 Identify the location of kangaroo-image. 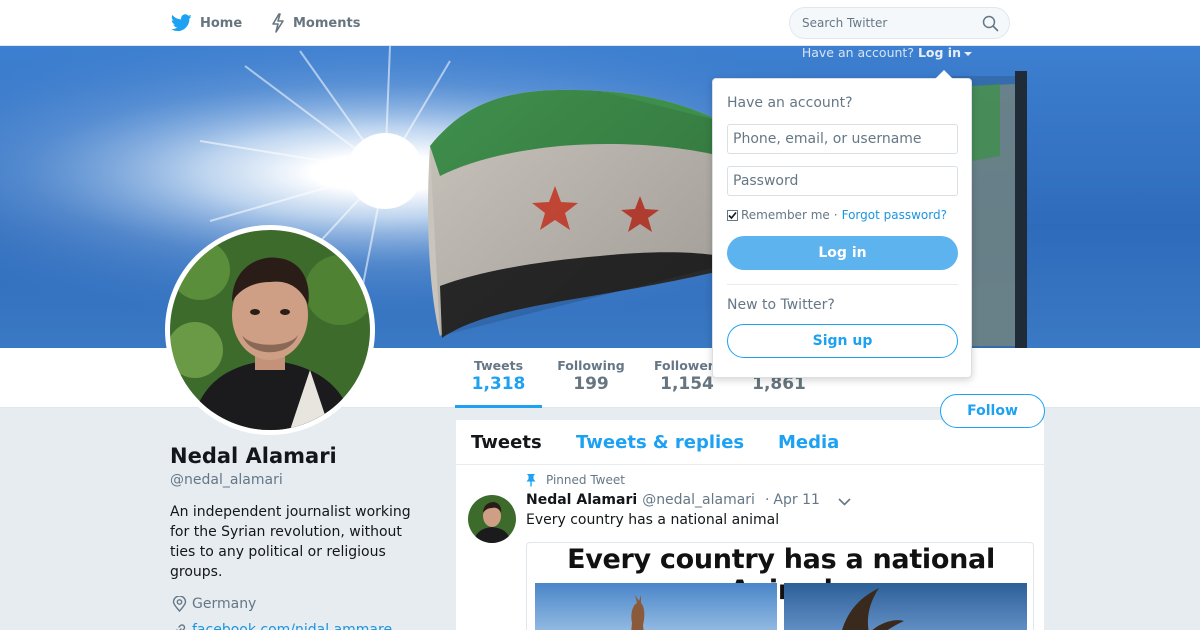
(656, 606).